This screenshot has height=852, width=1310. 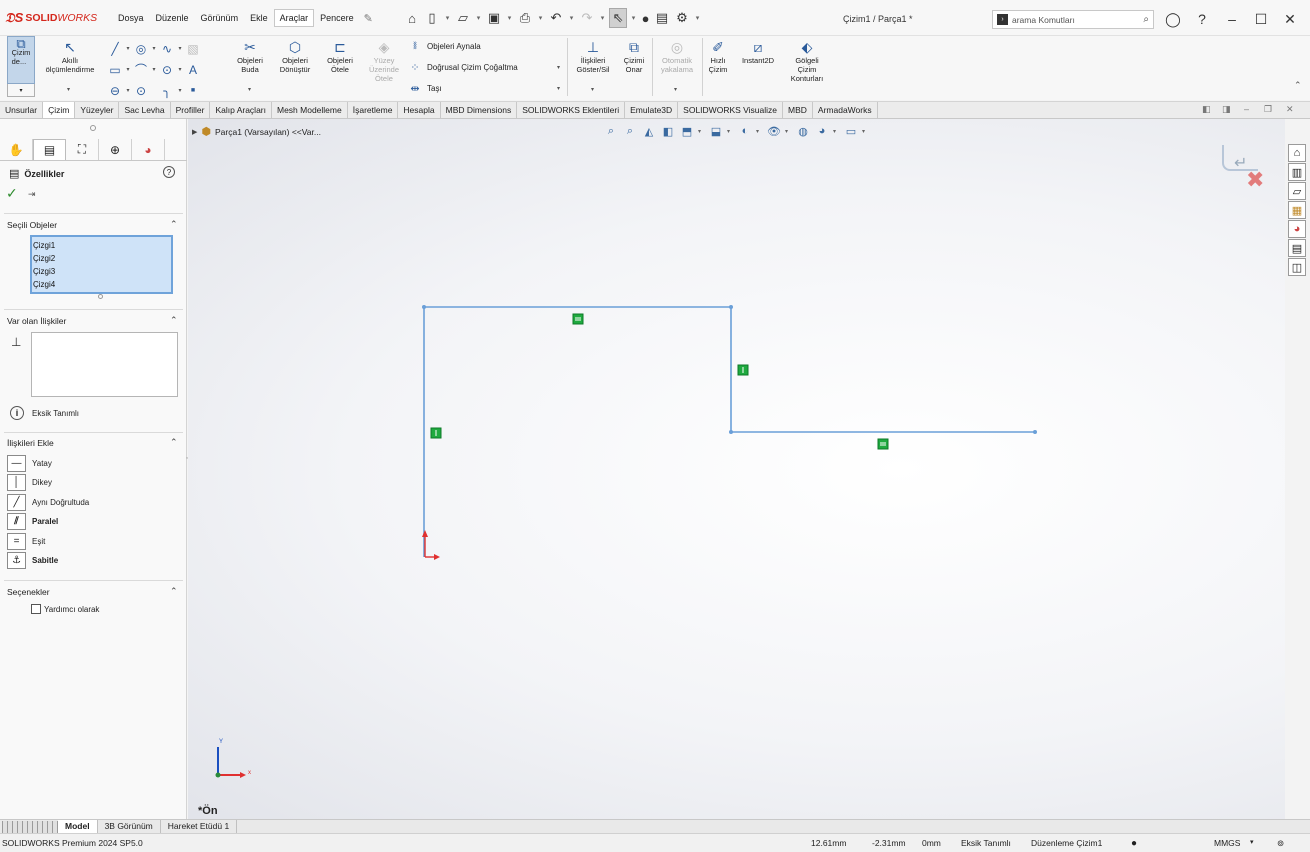 What do you see at coordinates (28, 592) in the screenshot?
I see `options-header: Seçenekler` at bounding box center [28, 592].